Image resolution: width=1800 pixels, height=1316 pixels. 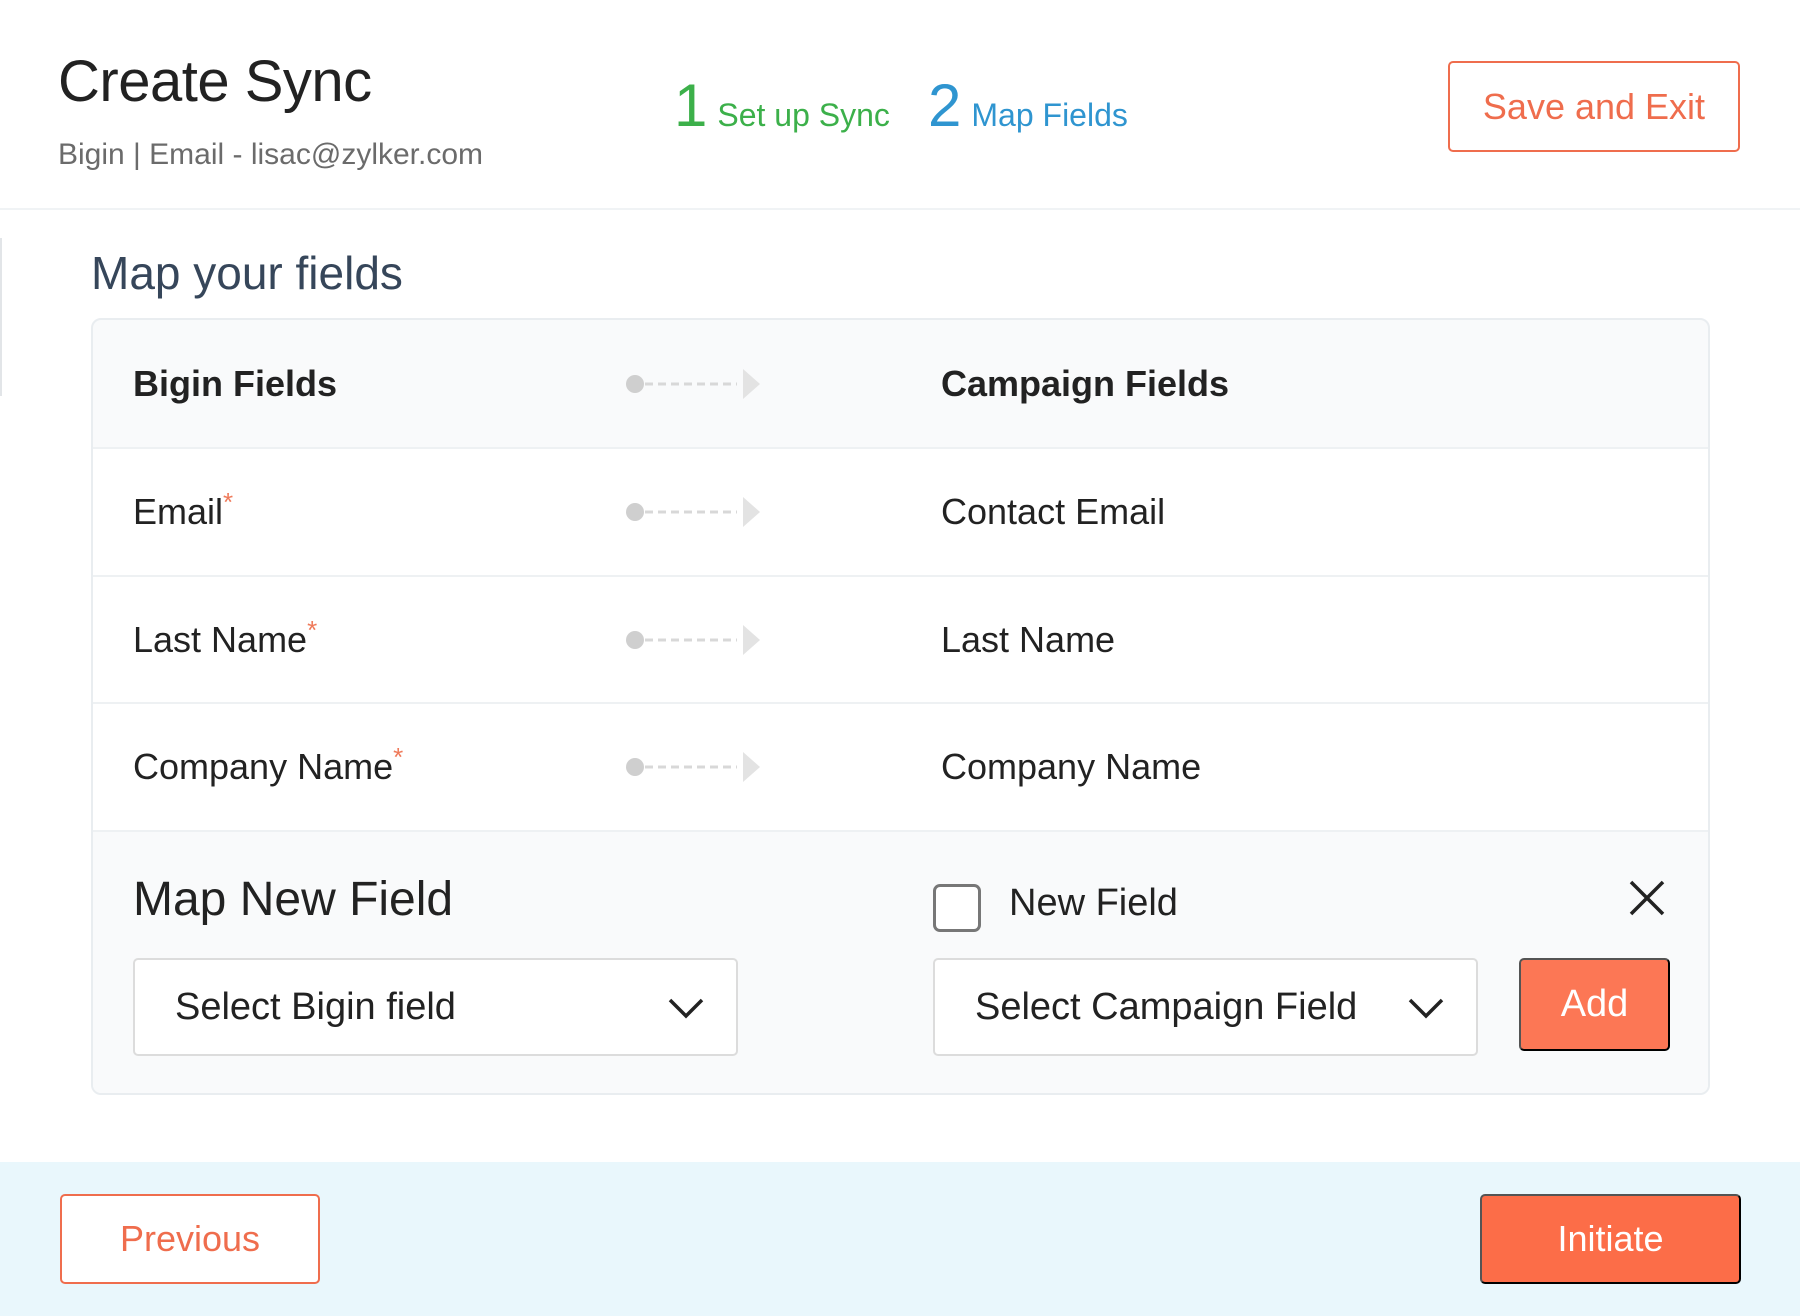 What do you see at coordinates (315, 1006) in the screenshot?
I see `bigin-field-select-placeholder: Select Bigin field` at bounding box center [315, 1006].